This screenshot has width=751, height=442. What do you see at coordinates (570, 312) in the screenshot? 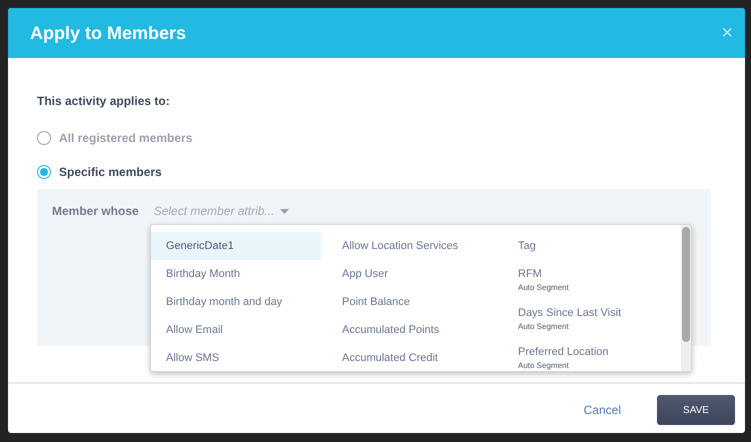
I see `option-label: Days Since Last Visit` at bounding box center [570, 312].